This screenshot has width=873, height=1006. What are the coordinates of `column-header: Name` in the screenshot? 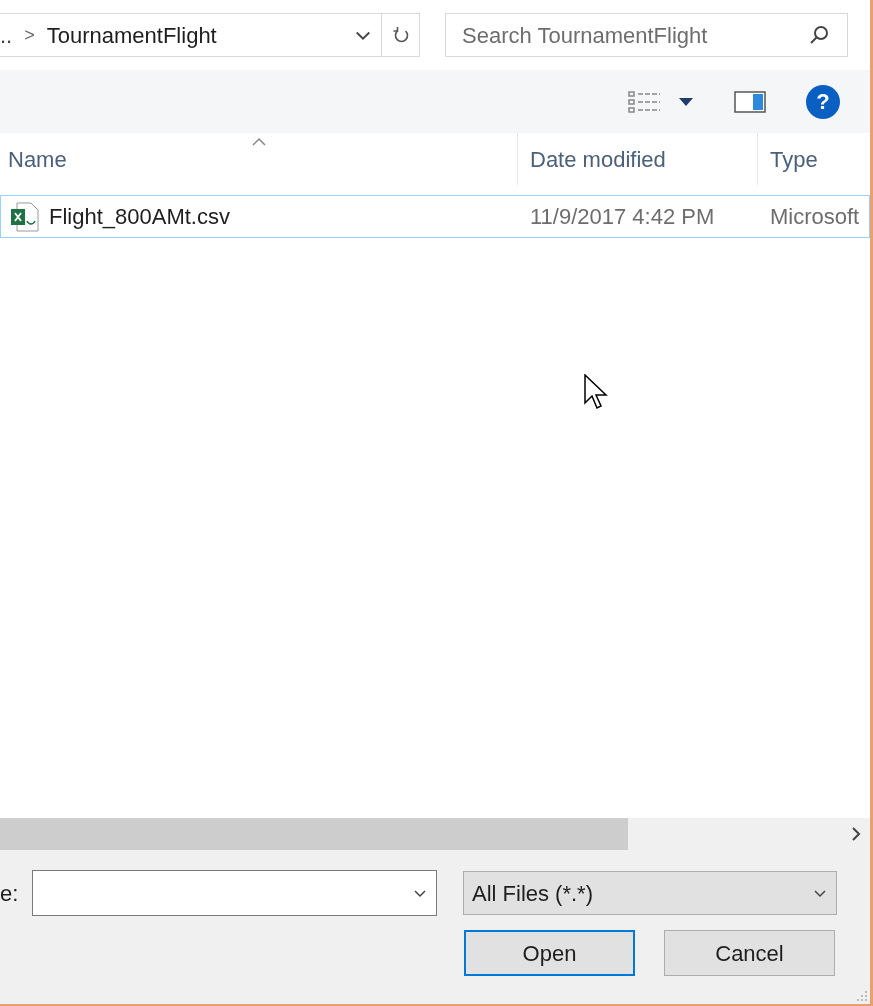 It's located at (258, 159).